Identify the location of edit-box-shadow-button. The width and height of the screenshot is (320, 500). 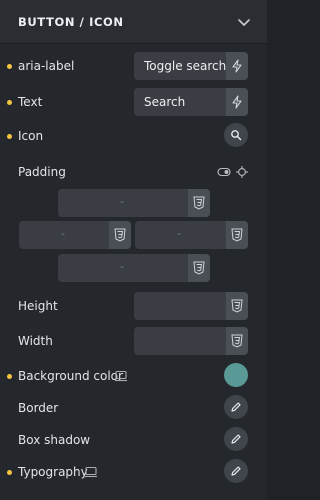
(236, 439).